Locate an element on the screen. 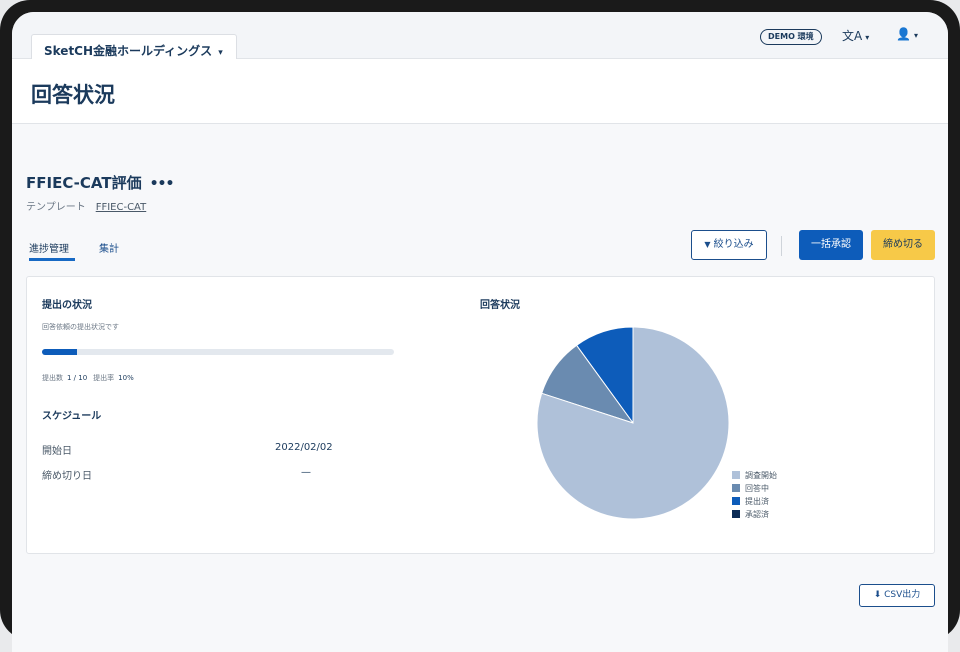  environment-badge: DEMO 環境 is located at coordinates (791, 37).